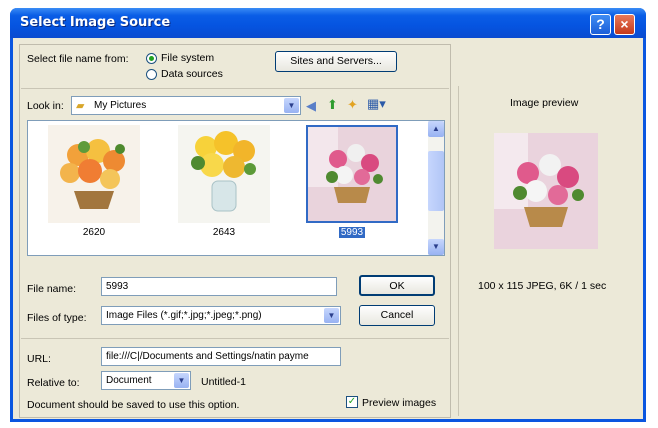 The image size is (658, 428). What do you see at coordinates (39, 359) in the screenshot?
I see `url-label: URL:` at bounding box center [39, 359].